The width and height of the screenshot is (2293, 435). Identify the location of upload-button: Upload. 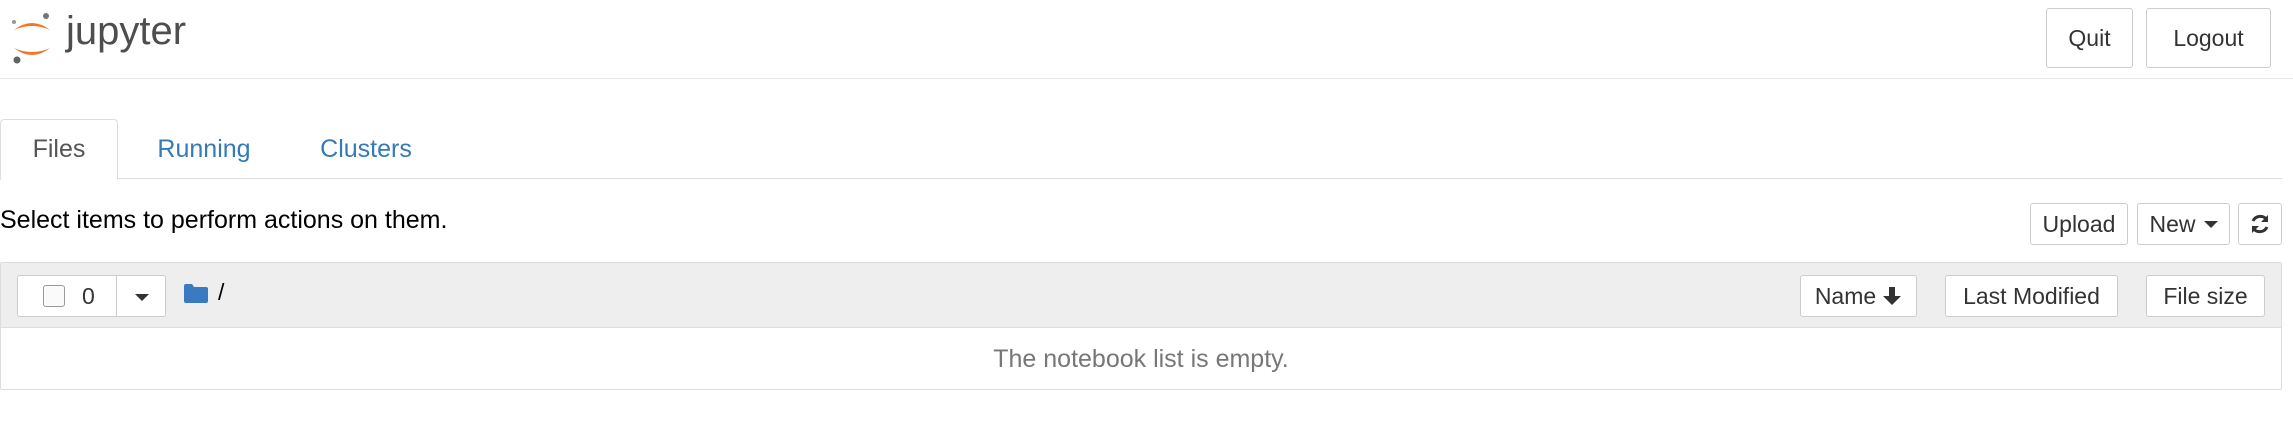
(2079, 224).